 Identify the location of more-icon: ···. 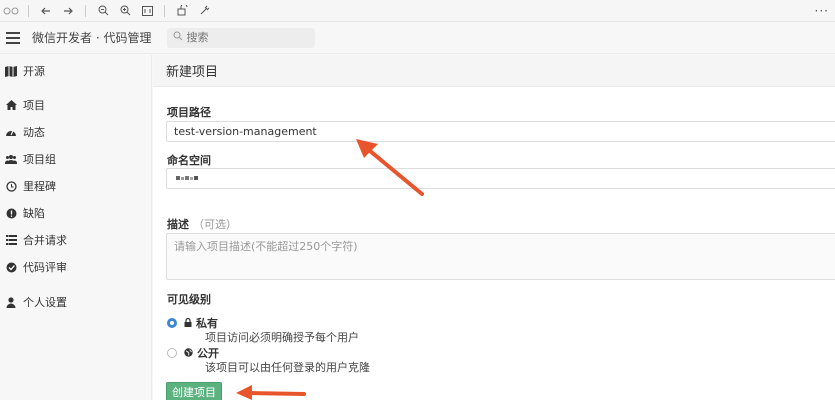
(822, 11).